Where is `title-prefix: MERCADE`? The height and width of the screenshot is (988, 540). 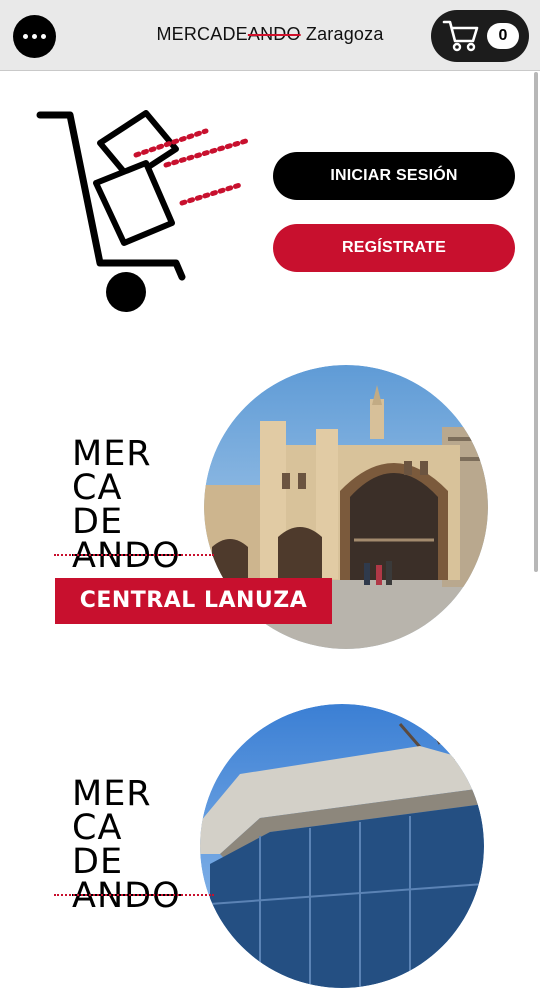 title-prefix: MERCADE is located at coordinates (202, 34).